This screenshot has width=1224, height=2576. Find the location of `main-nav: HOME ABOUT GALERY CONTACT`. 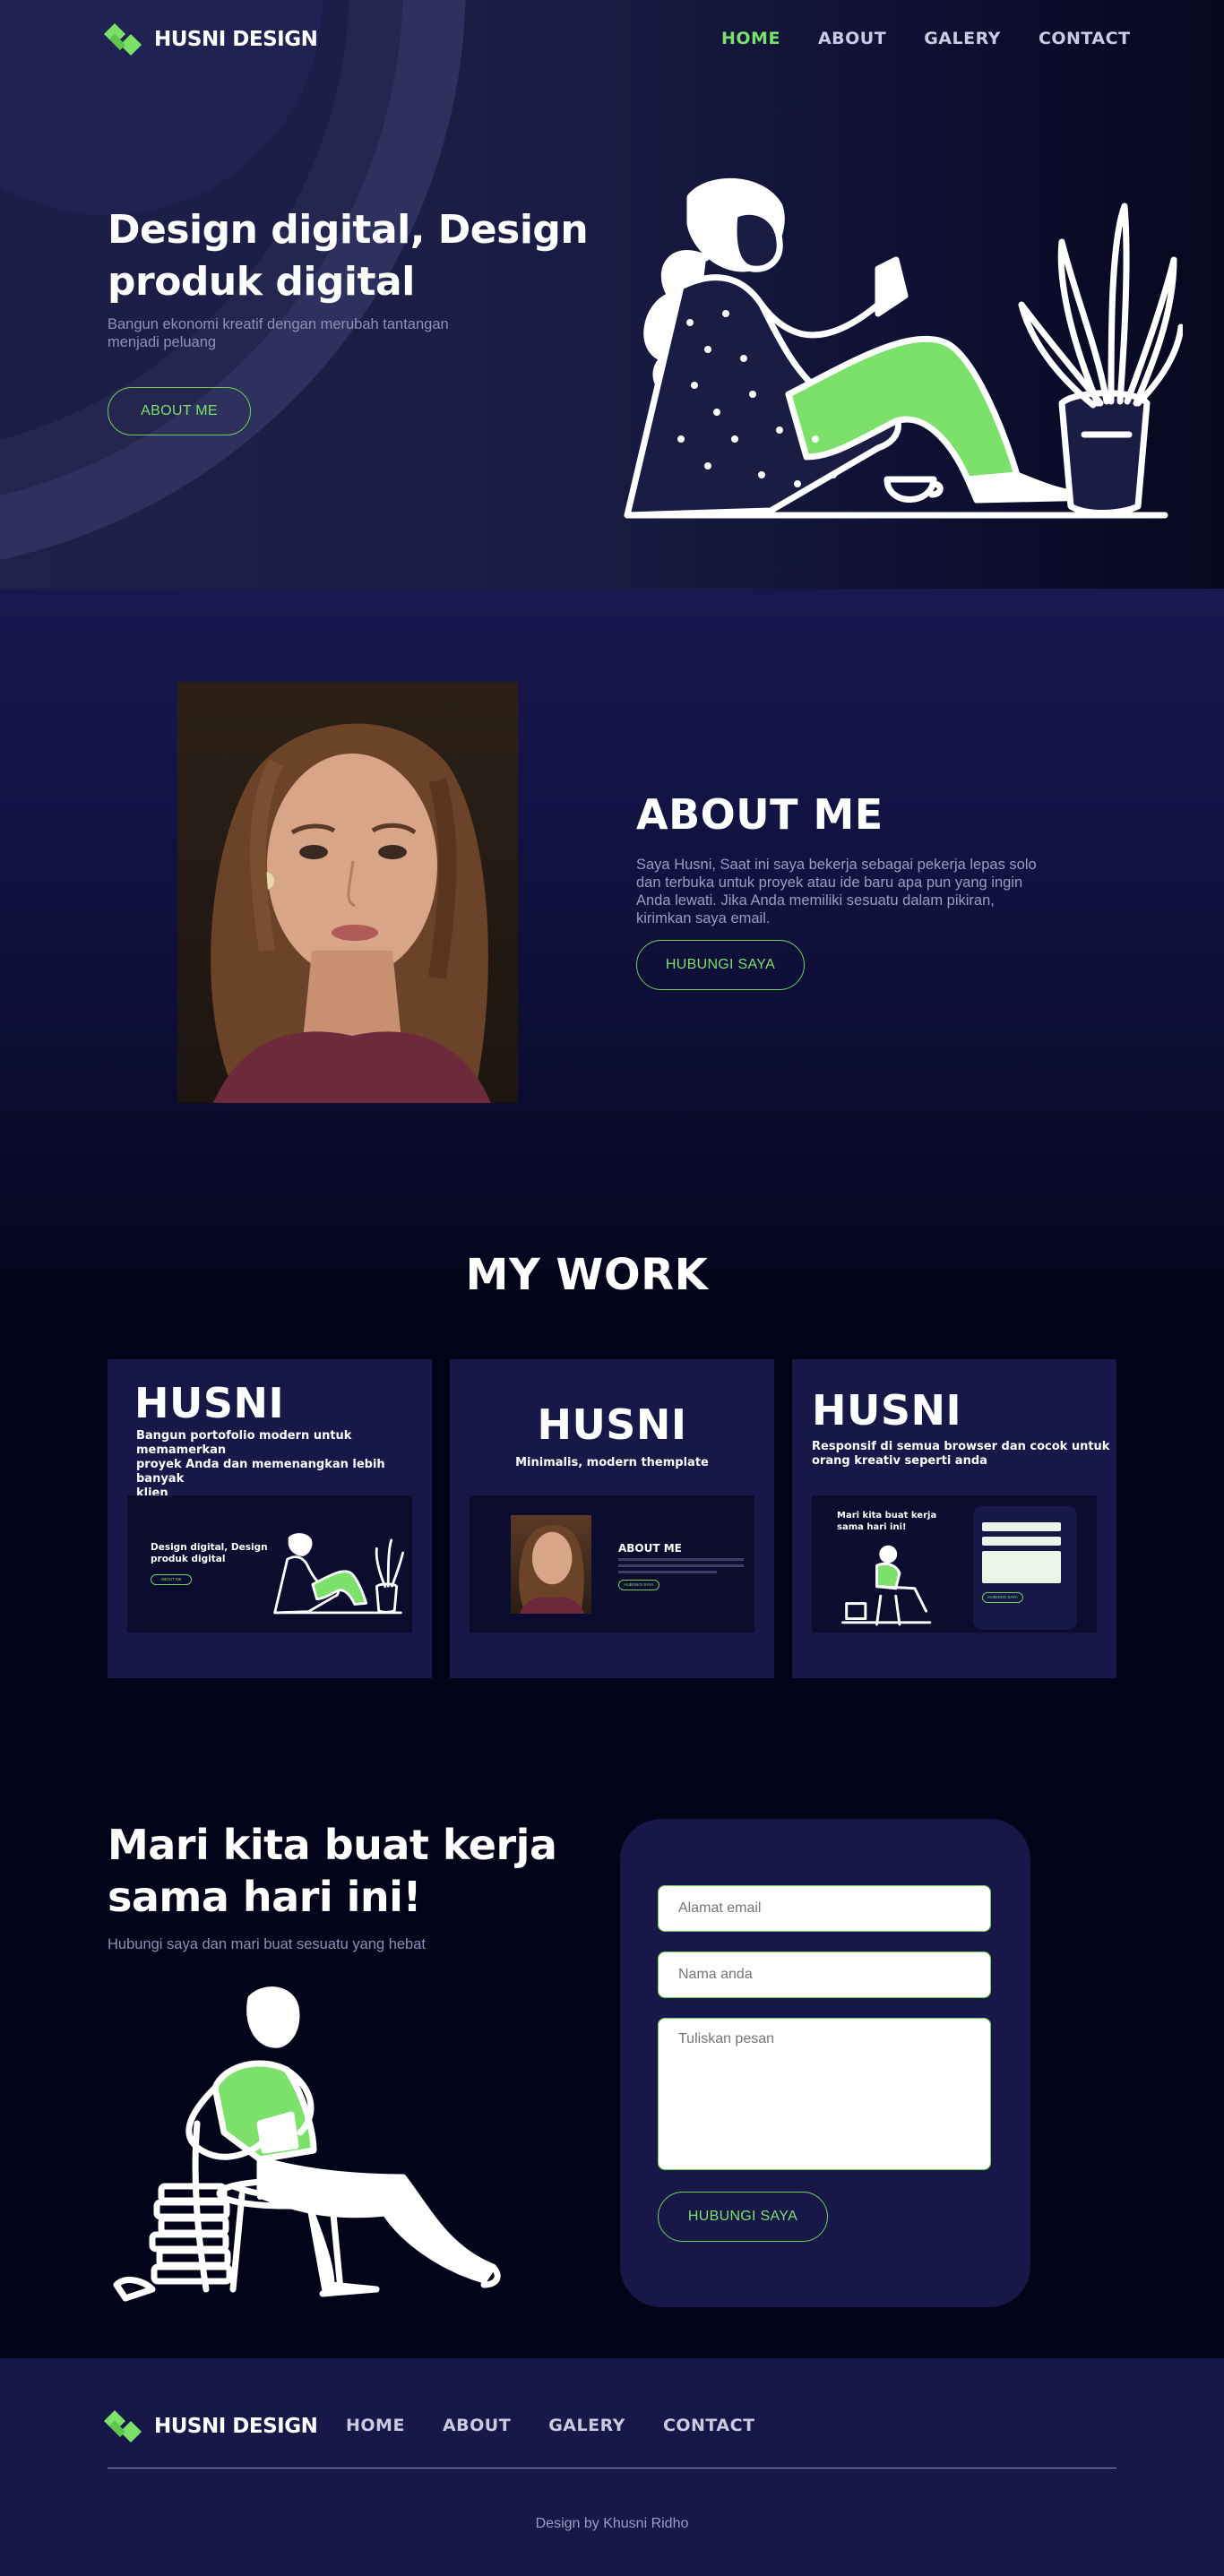

main-nav: HOME ABOUT GALERY CONTACT is located at coordinates (926, 38).